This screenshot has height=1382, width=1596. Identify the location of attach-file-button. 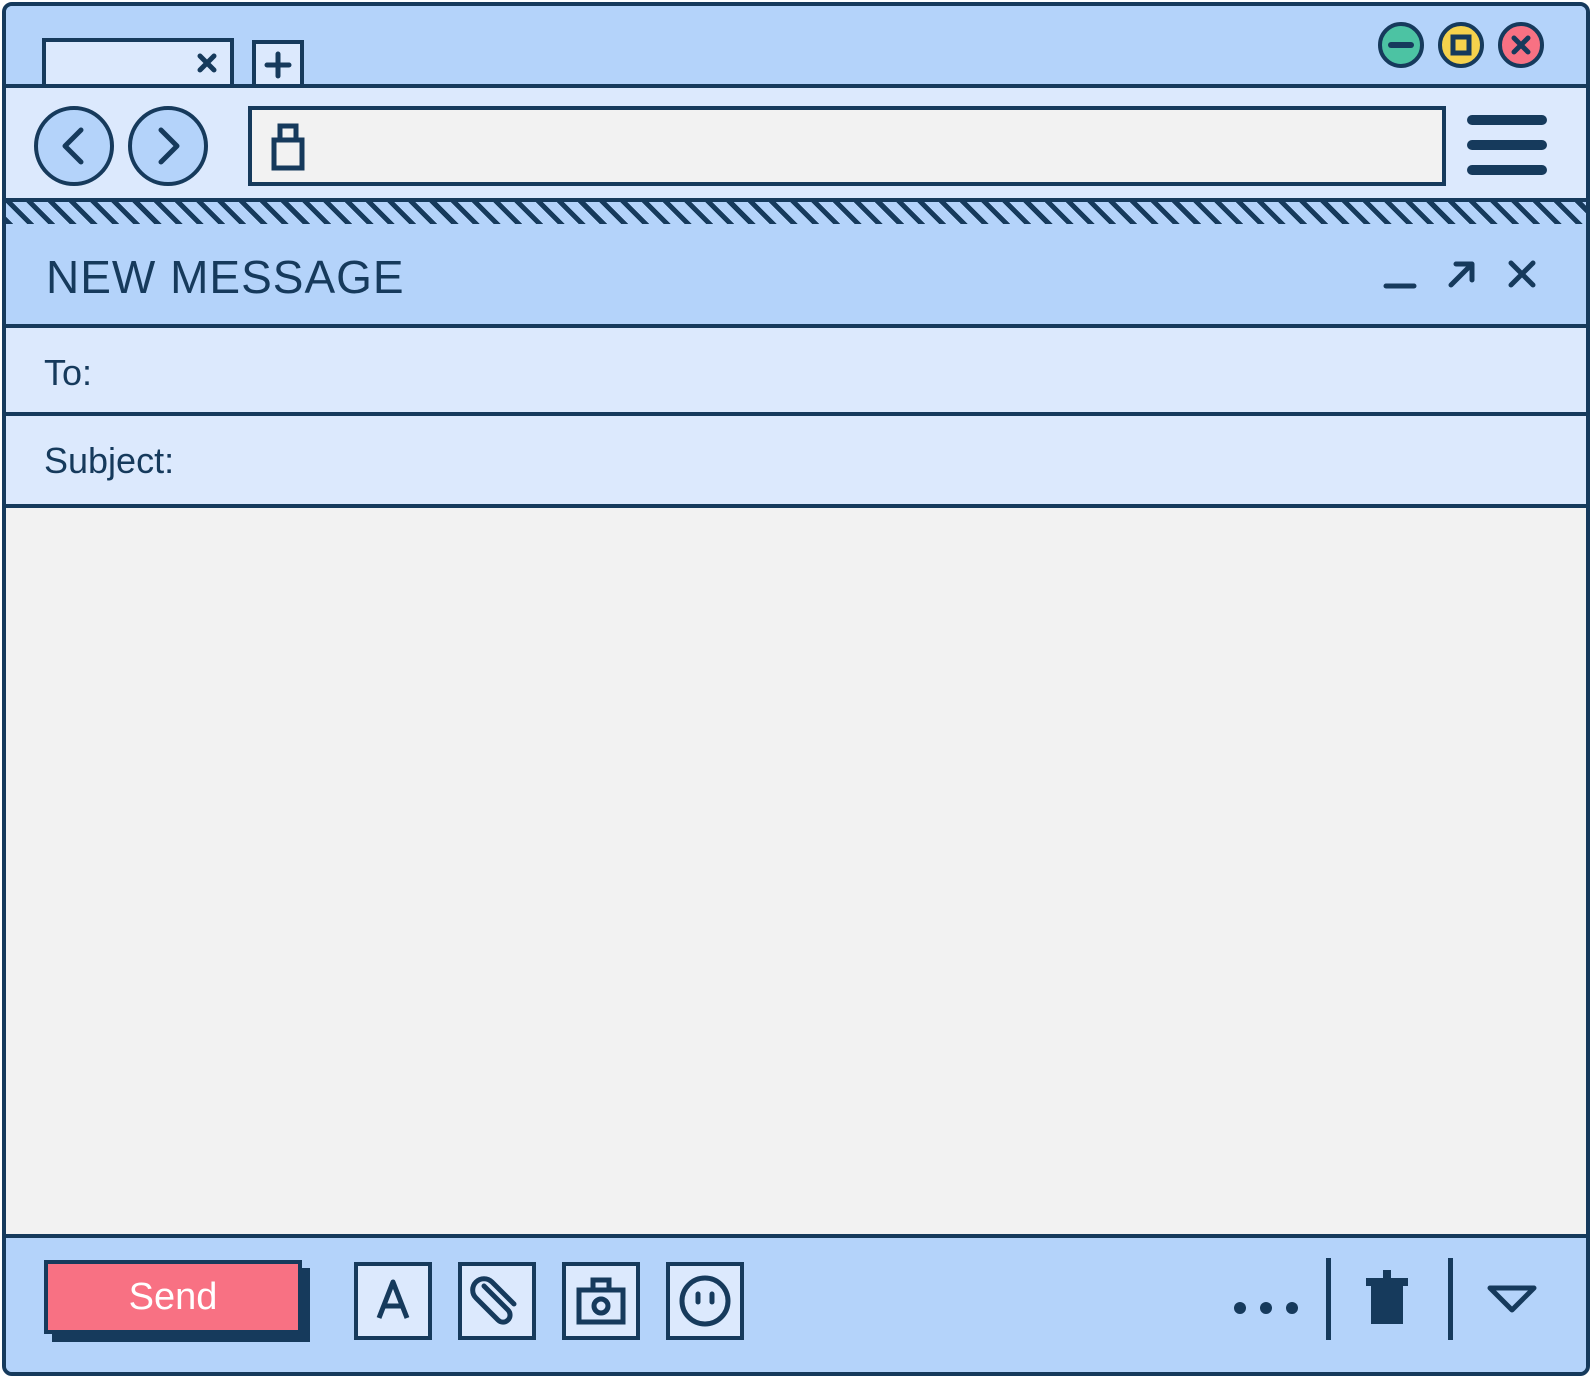
(497, 1301).